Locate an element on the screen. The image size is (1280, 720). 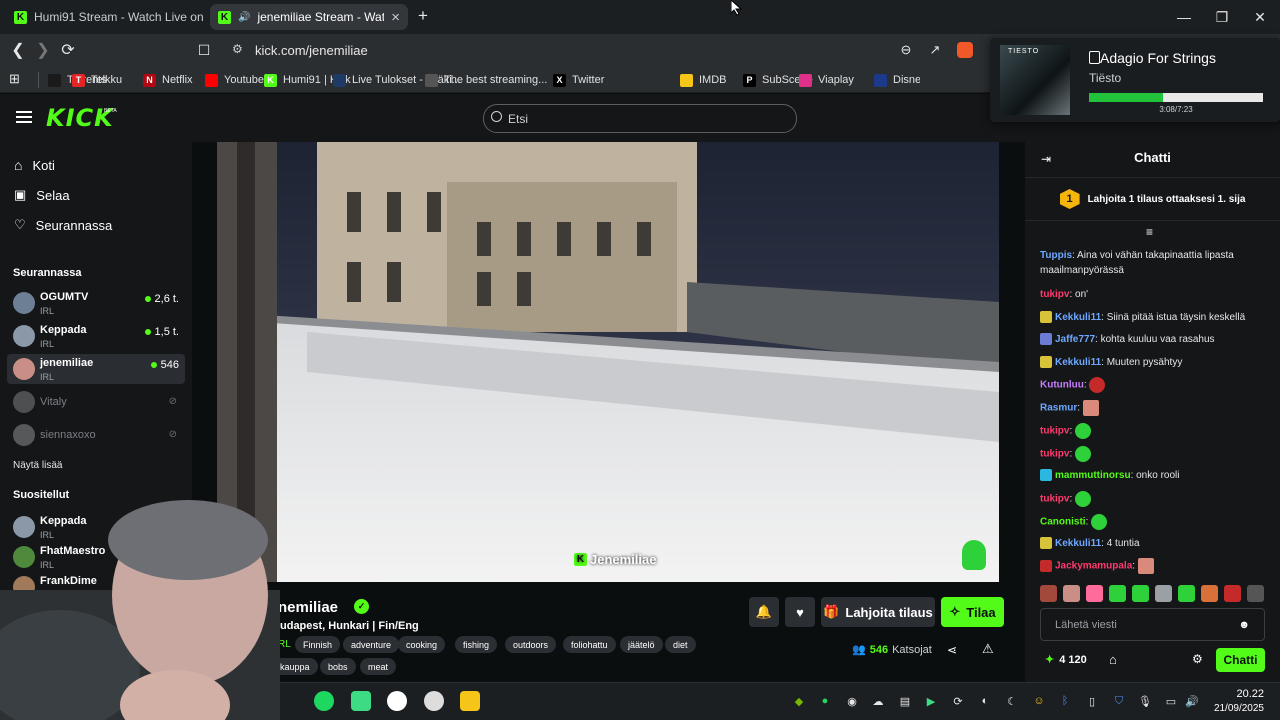
bluetooth-icon: ᛒ is located at coordinates (1065, 701).